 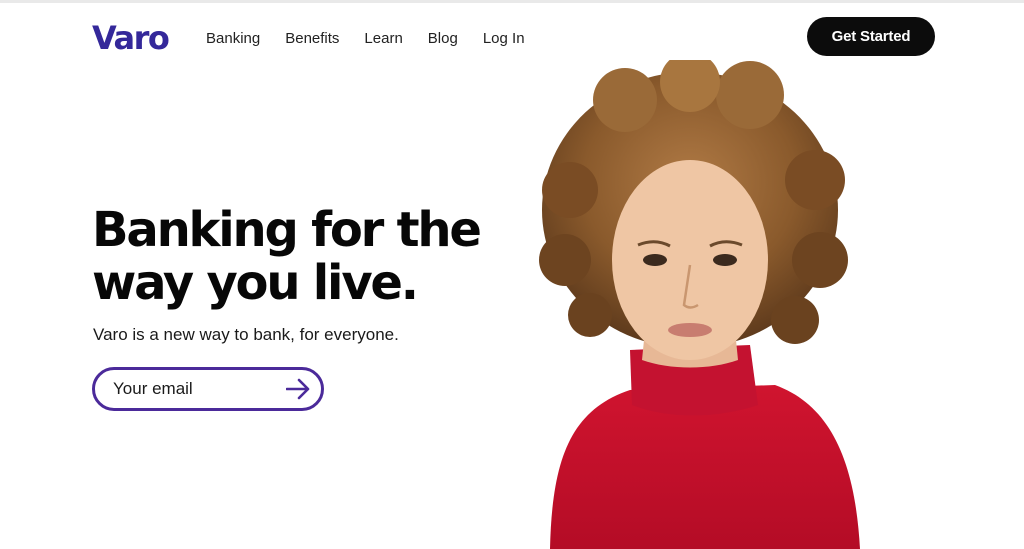 What do you see at coordinates (512, 1) in the screenshot?
I see `top-divider` at bounding box center [512, 1].